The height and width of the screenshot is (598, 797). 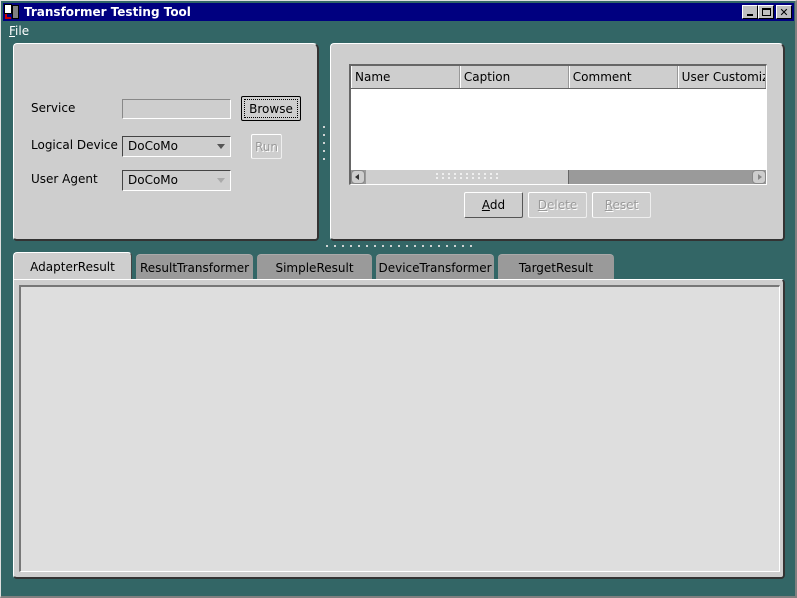 I want to click on delete-button: Delete, so click(x=557, y=205).